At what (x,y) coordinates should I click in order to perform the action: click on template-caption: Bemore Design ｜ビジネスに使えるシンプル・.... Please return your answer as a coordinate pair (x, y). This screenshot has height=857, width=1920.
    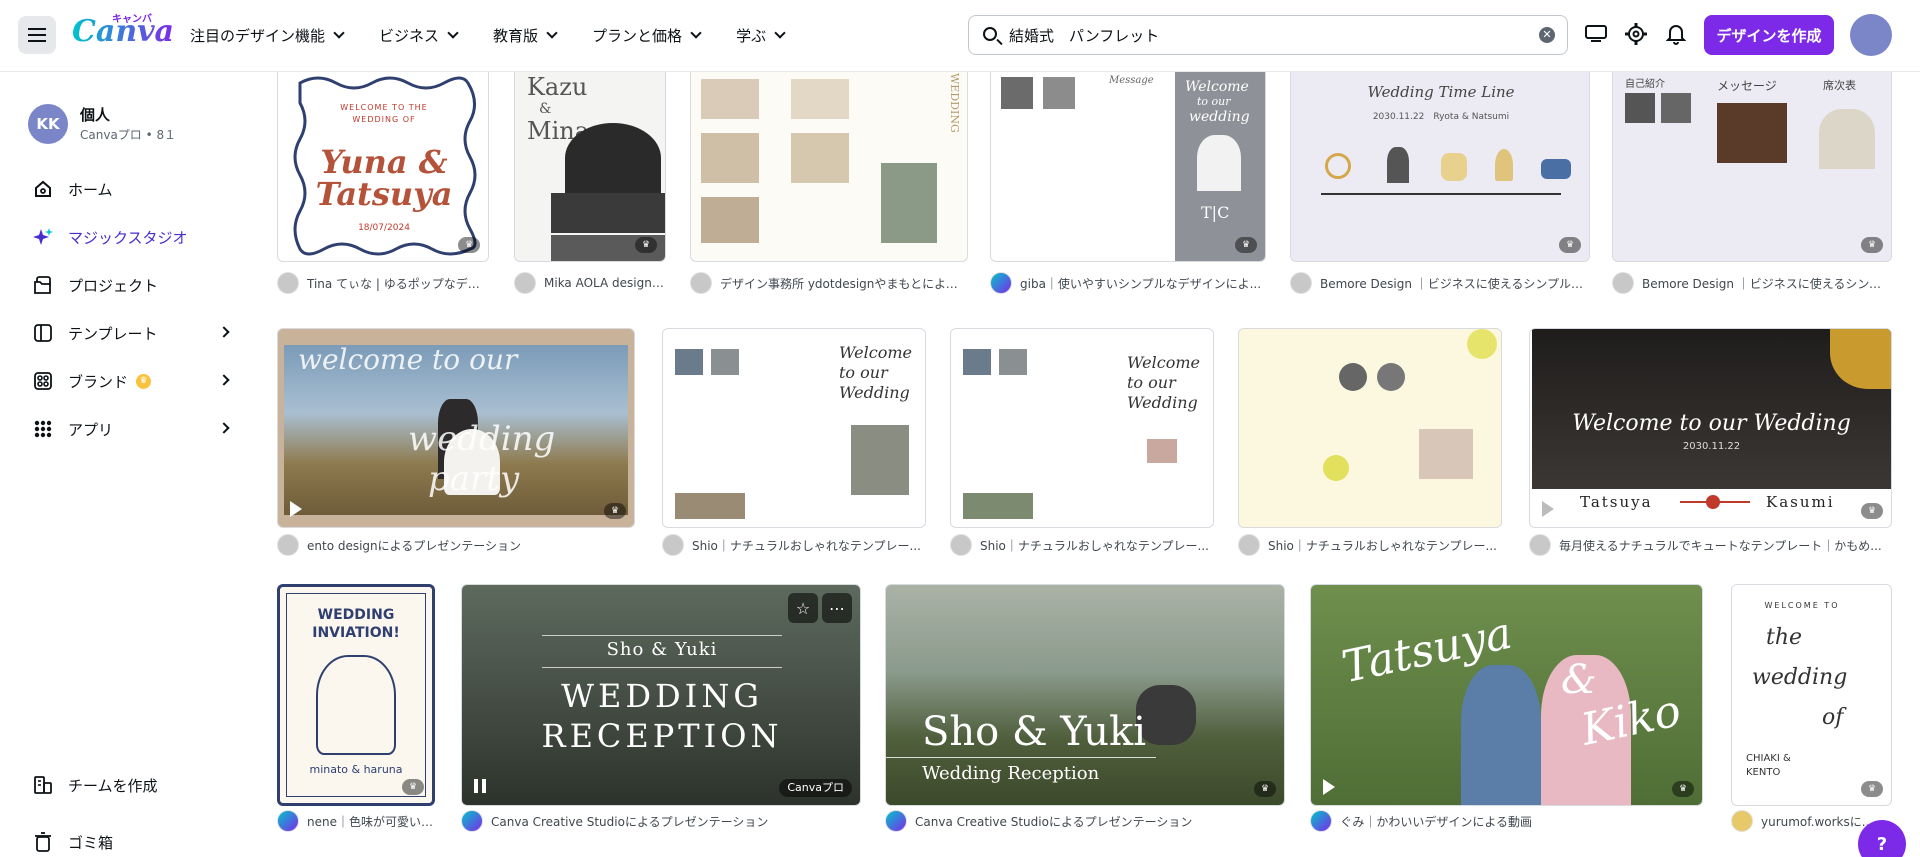
    Looking at the image, I should click on (1440, 283).